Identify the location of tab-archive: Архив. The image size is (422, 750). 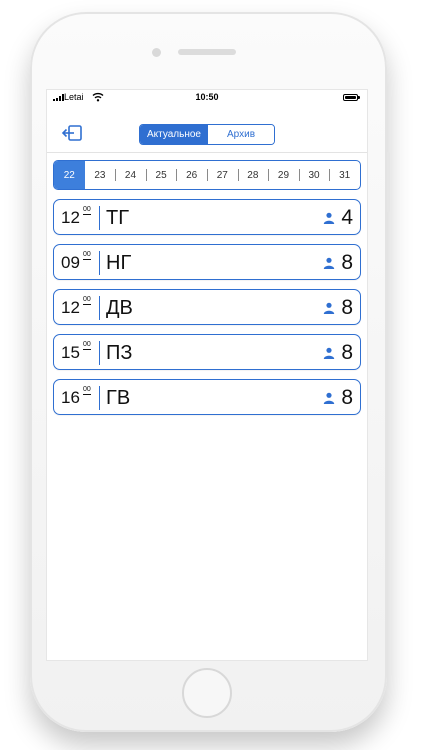
(241, 134).